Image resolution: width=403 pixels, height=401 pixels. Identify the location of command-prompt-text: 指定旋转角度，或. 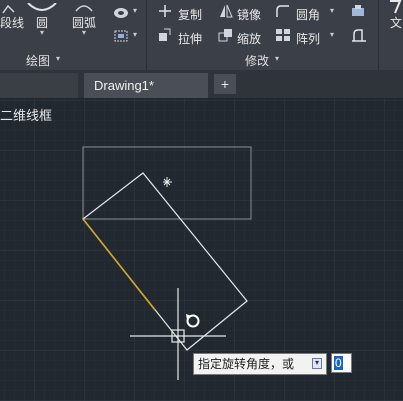
(246, 364).